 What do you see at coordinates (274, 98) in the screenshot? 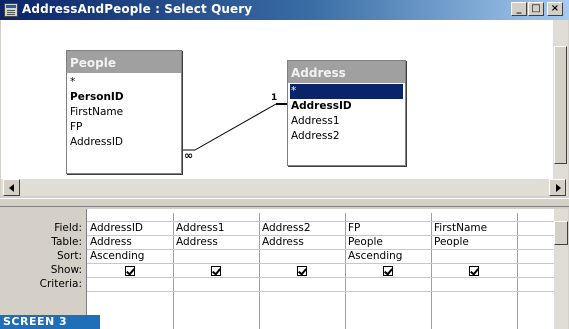
I see `join-one-label: 1` at bounding box center [274, 98].